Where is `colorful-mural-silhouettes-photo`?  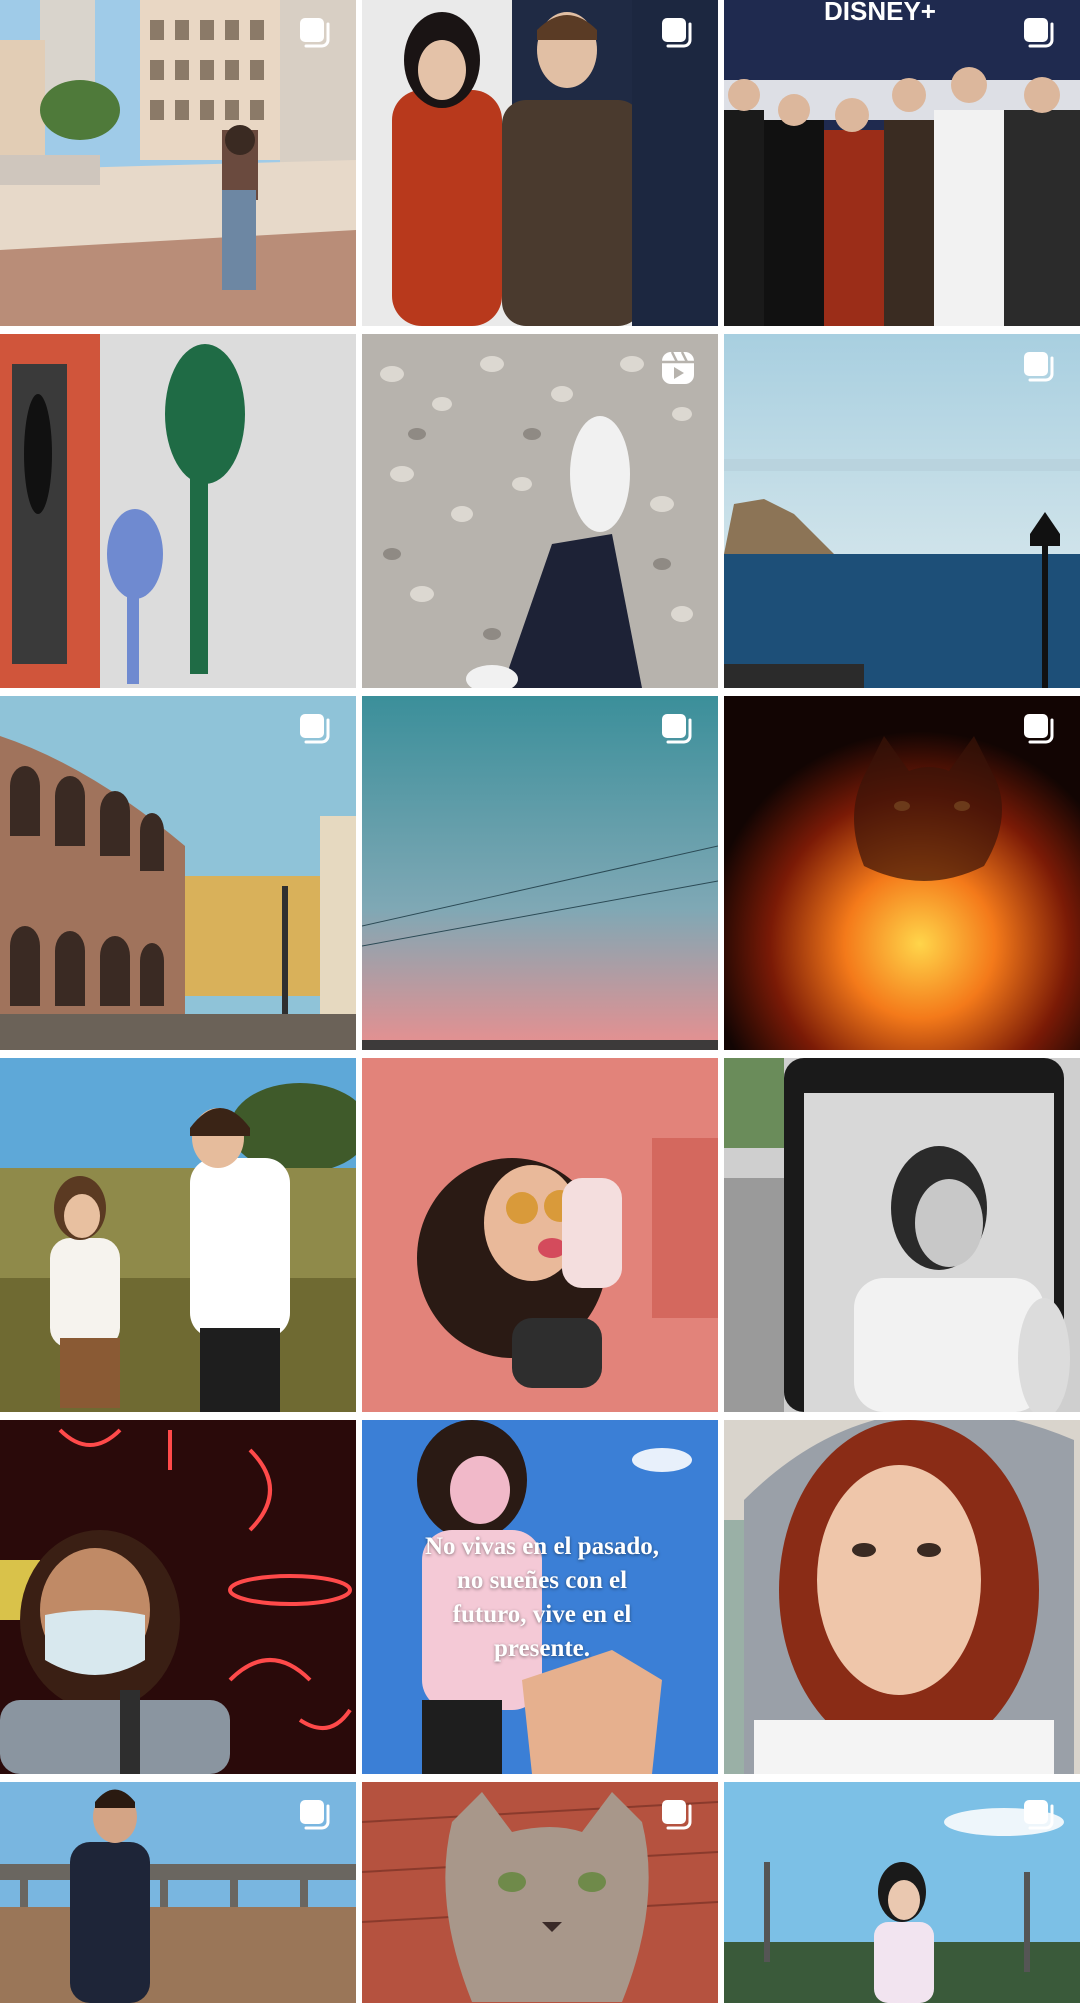
colorful-mural-silhouettes-photo is located at coordinates (178, 511).